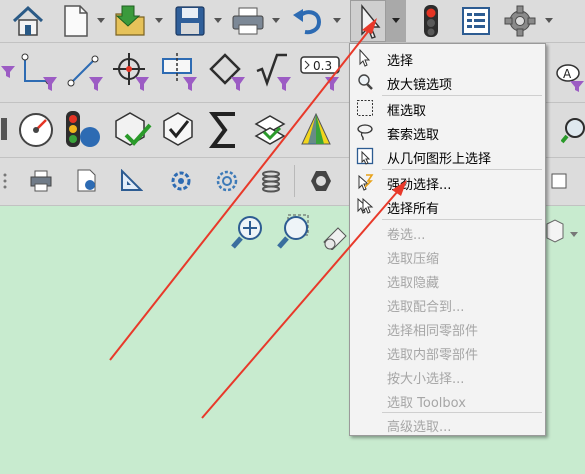 This screenshot has height=474, width=585. I want to click on menu-item-geometry-select: 从几何图形上选择, so click(447, 156).